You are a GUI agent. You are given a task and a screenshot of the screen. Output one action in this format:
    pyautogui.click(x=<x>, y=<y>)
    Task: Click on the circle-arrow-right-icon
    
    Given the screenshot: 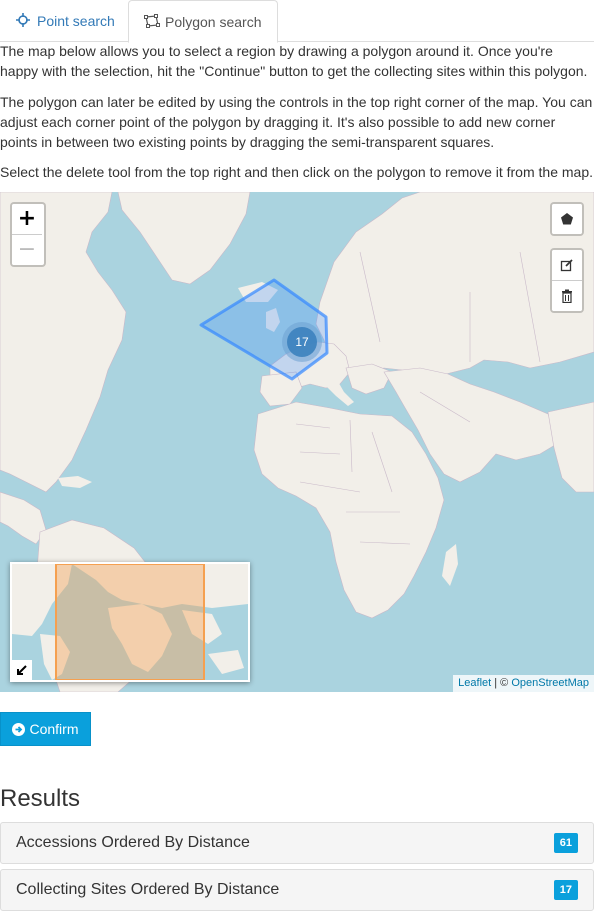 What is the action you would take?
    pyautogui.click(x=19, y=729)
    